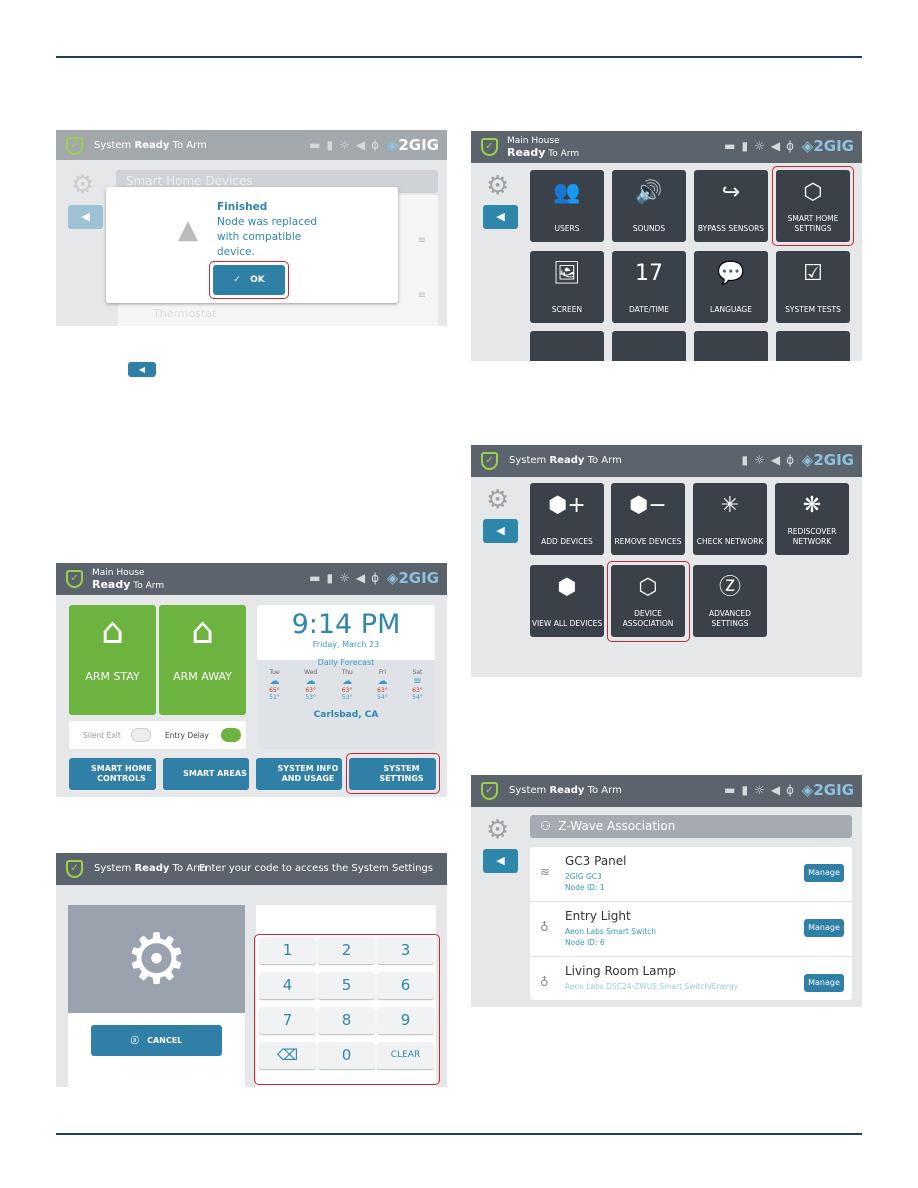 The height and width of the screenshot is (1188, 918). Describe the element at coordinates (691, 826) in the screenshot. I see `section-title: ⚇ Z-Wave Association` at that location.